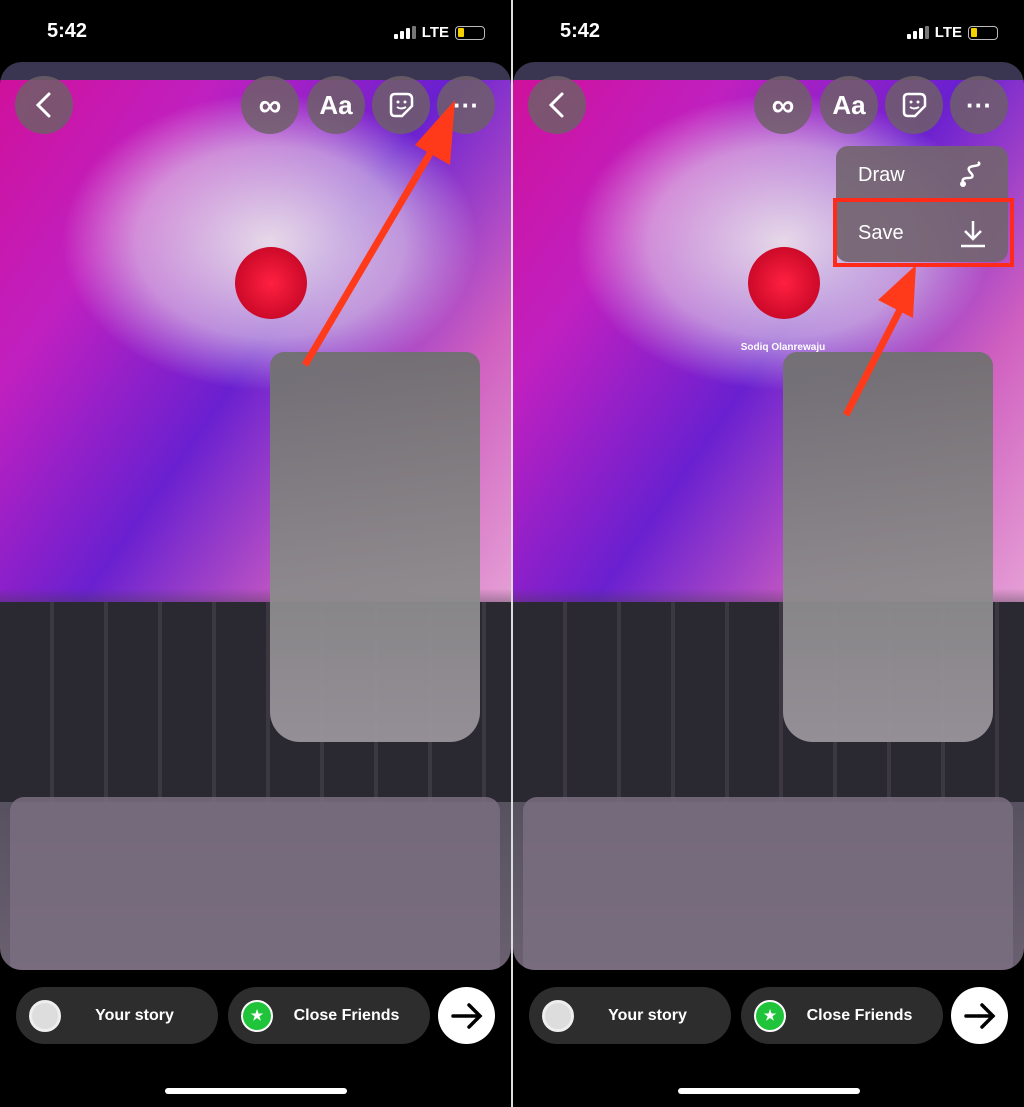 The width and height of the screenshot is (1024, 1107). I want to click on annotation-highlight-box, so click(923, 232).